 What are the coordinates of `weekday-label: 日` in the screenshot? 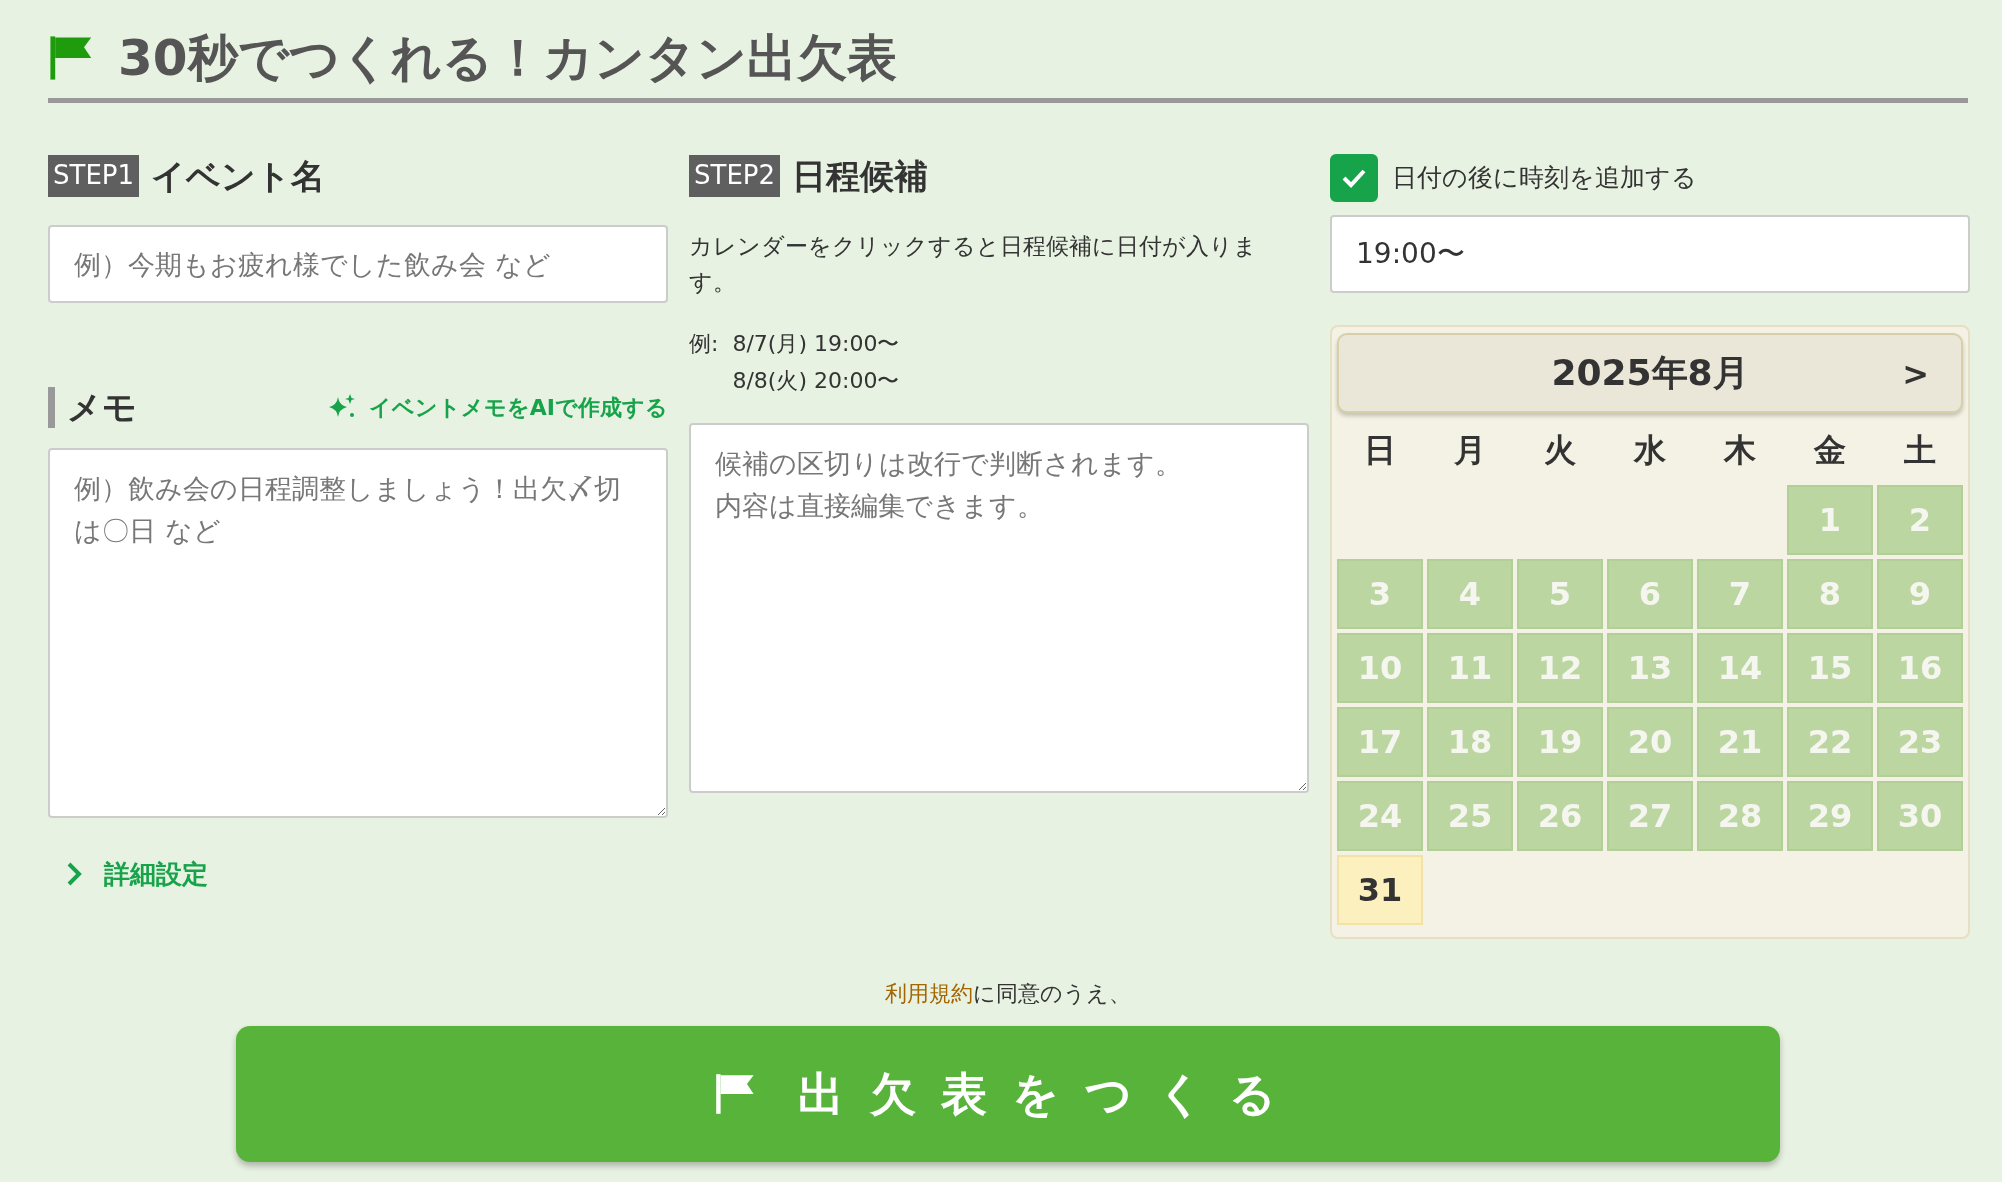 It's located at (1380, 450).